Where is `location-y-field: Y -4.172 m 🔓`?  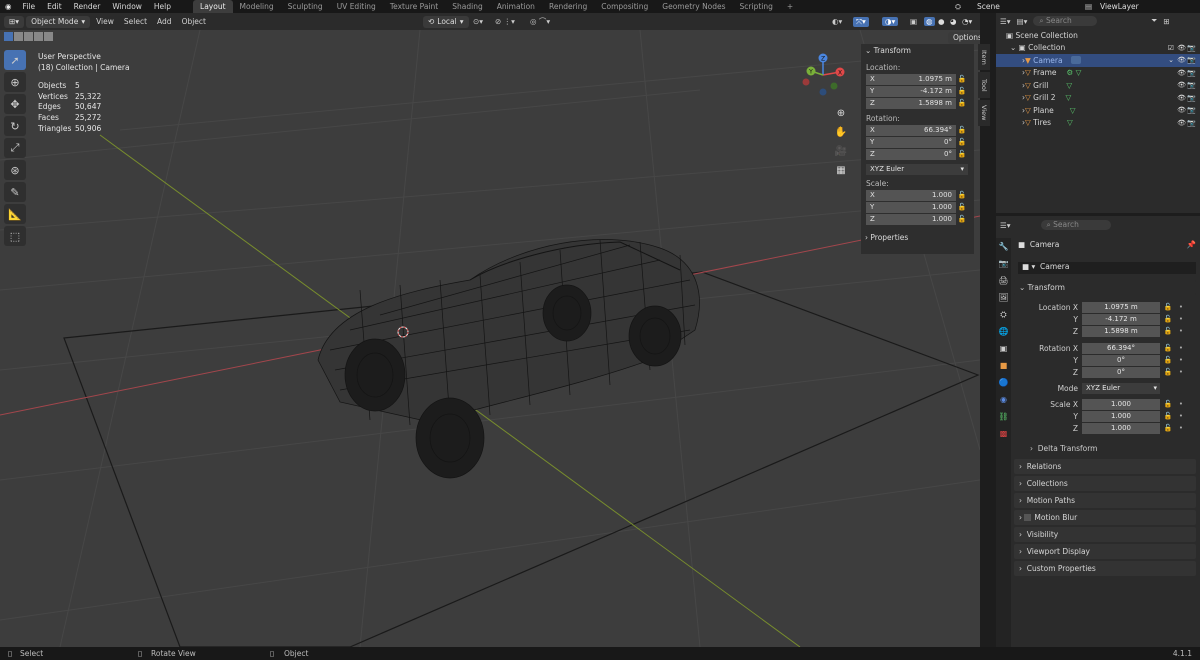 location-y-field: Y -4.172 m 🔓 is located at coordinates (920, 91).